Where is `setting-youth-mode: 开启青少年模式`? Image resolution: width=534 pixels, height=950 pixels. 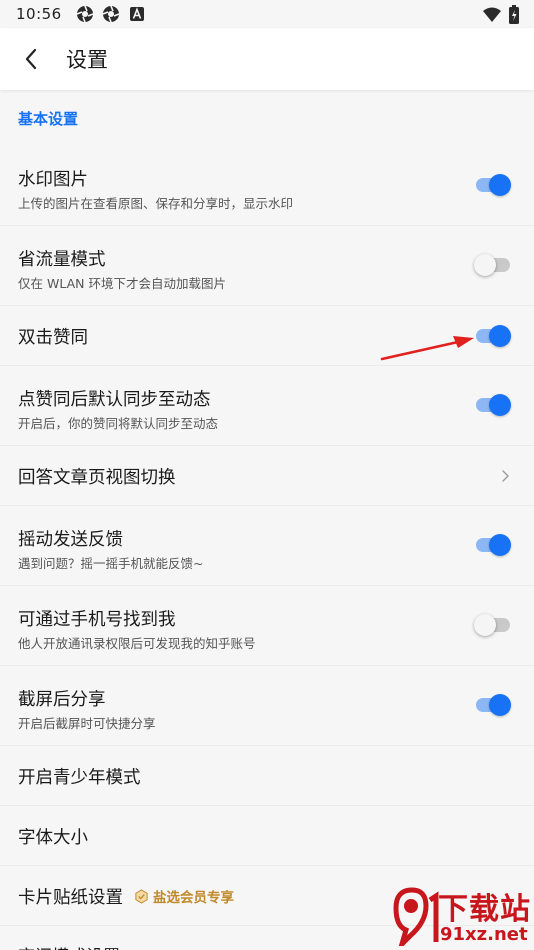 setting-youth-mode: 开启青少年模式 is located at coordinates (267, 776).